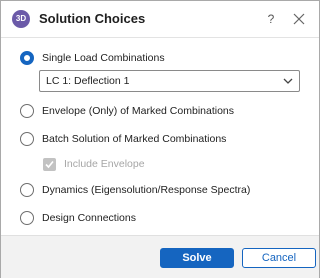  Describe the element at coordinates (279, 258) in the screenshot. I see `cancel-button: Cancel` at that location.